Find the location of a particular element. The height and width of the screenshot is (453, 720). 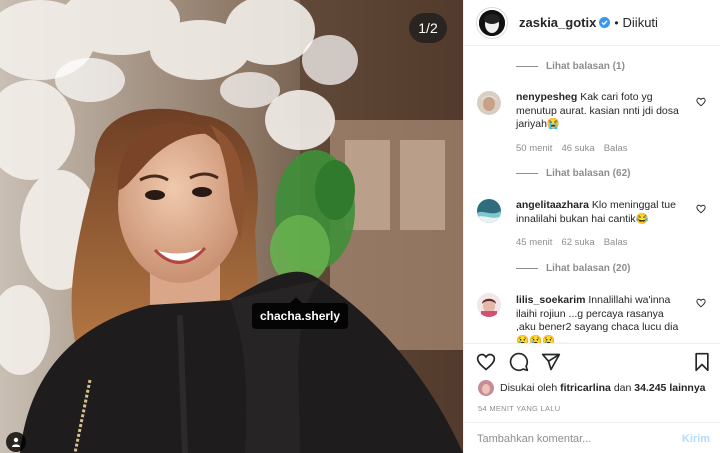

follow-status: Diikuti is located at coordinates (640, 22).